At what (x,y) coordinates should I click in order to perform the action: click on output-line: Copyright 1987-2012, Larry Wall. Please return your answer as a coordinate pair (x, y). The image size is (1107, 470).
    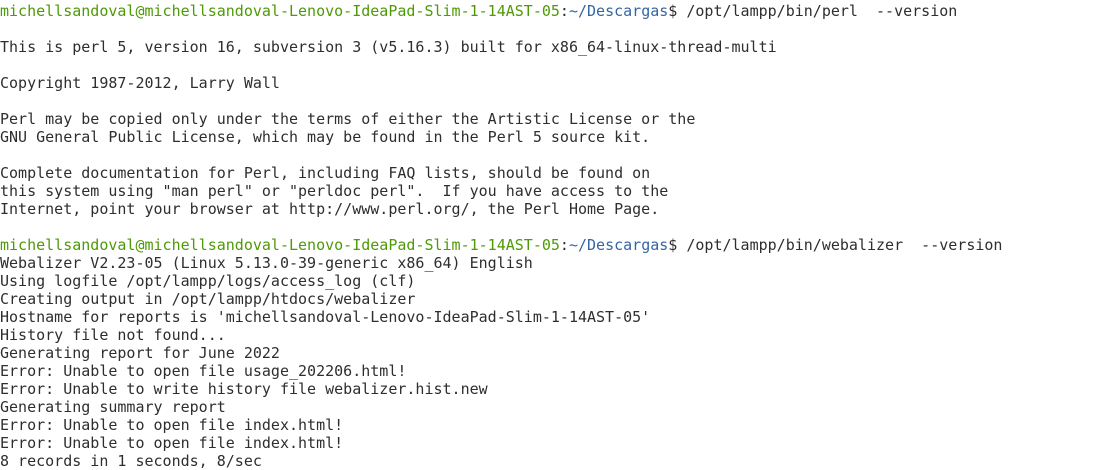
    Looking at the image, I should click on (140, 83).